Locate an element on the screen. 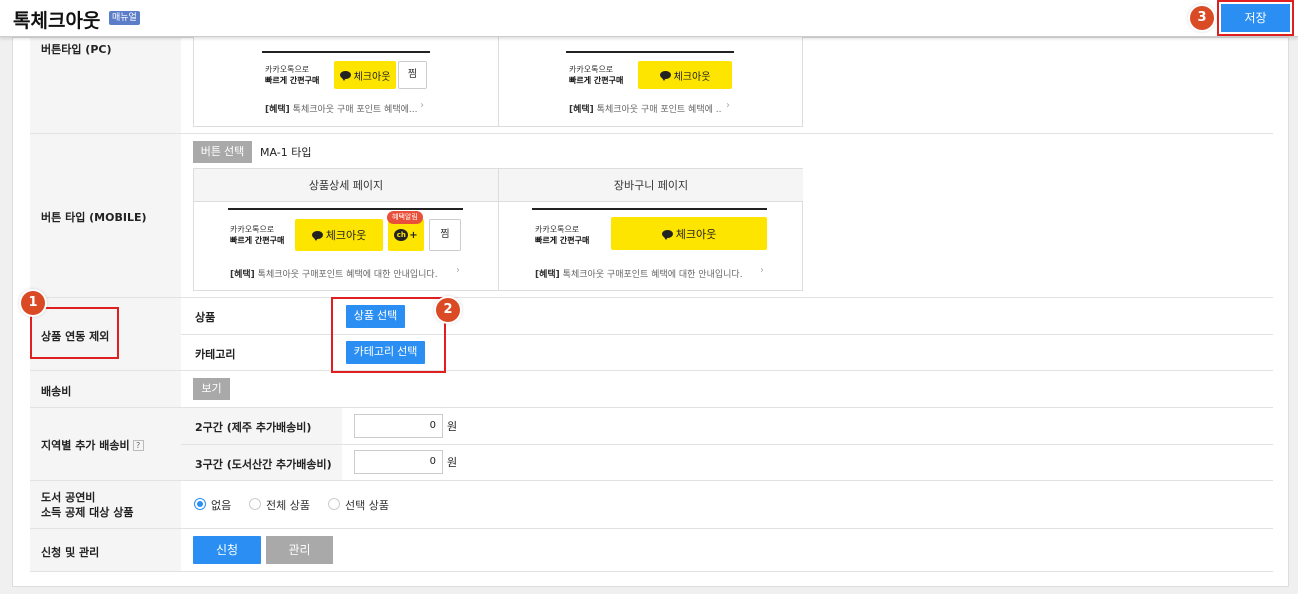  button-select-button: 버튼 선택 is located at coordinates (222, 152).